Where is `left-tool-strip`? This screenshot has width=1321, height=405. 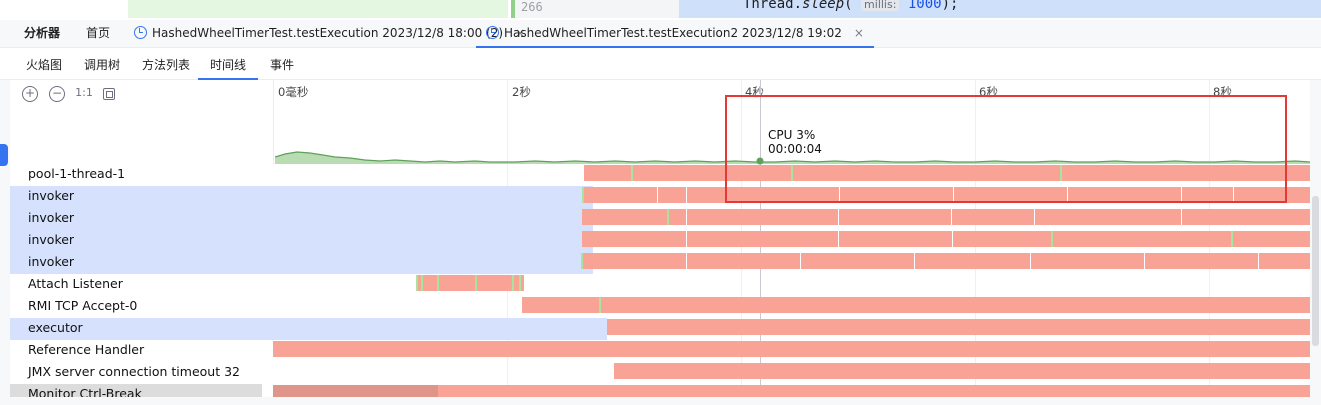 left-tool-strip is located at coordinates (5, 242).